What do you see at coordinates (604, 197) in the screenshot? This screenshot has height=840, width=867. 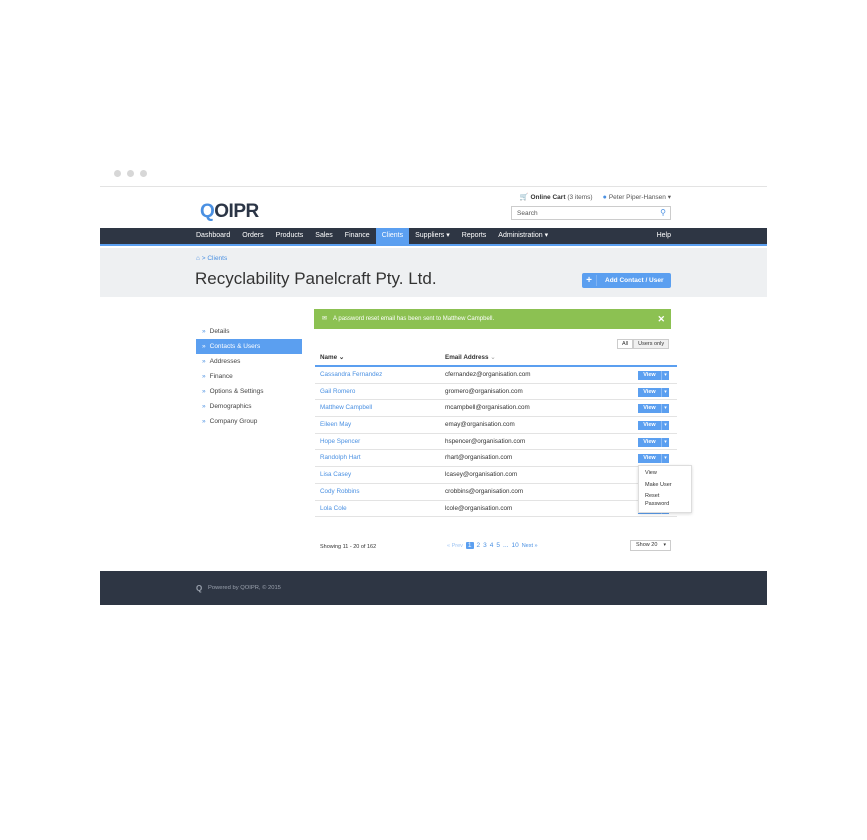 I see `user-icon: ●` at bounding box center [604, 197].